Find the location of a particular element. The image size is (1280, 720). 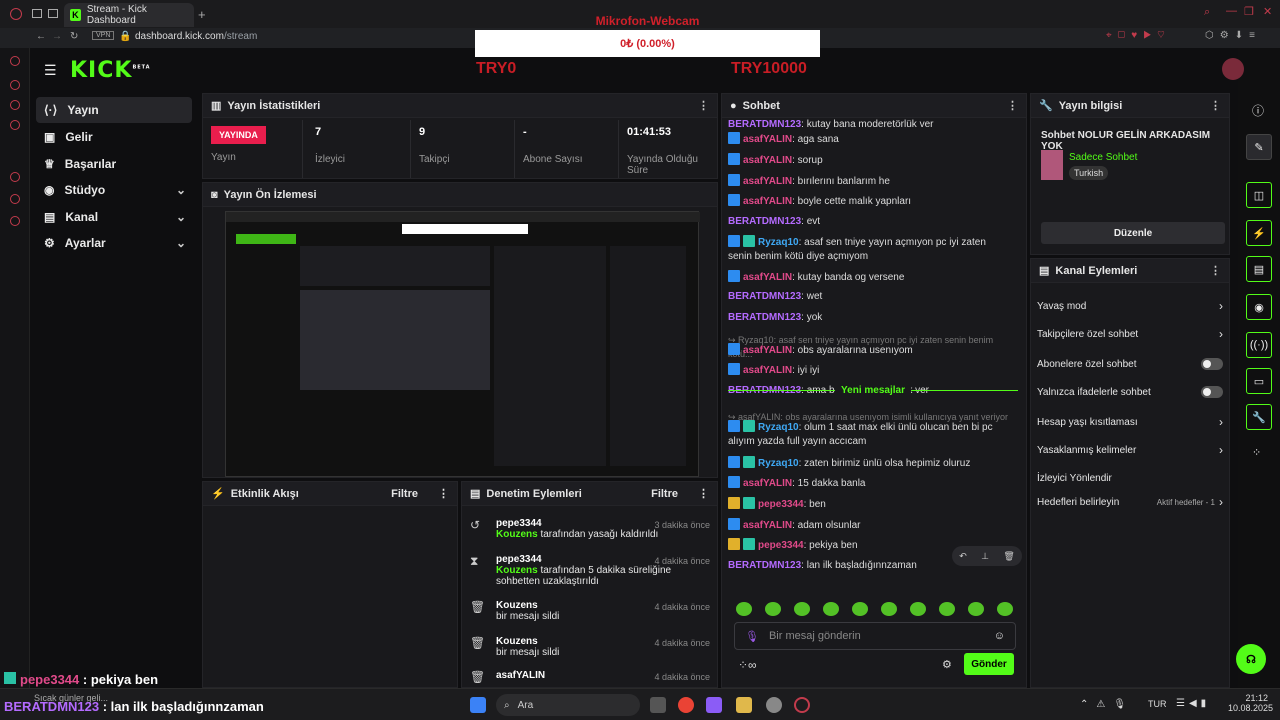

apps-icon: ⁘ is located at coordinates (1256, 452).